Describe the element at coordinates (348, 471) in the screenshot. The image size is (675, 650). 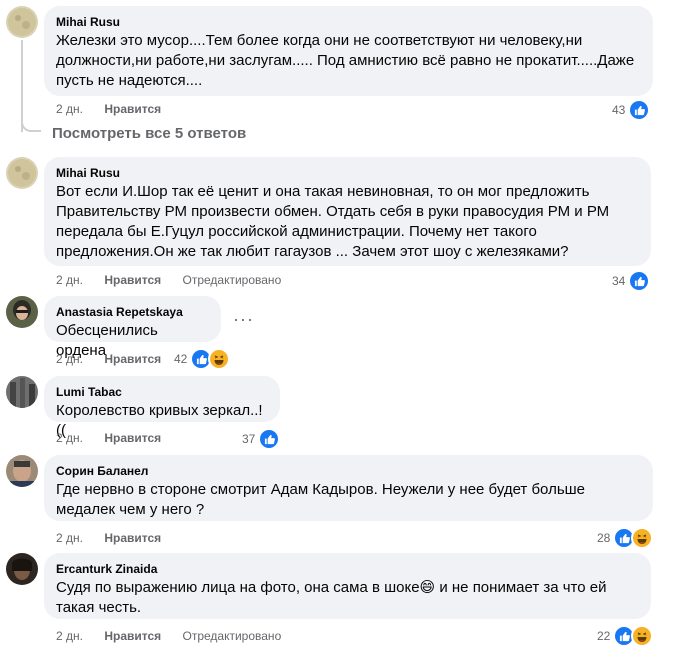
I see `comment-author: Сорин Баланел` at that location.